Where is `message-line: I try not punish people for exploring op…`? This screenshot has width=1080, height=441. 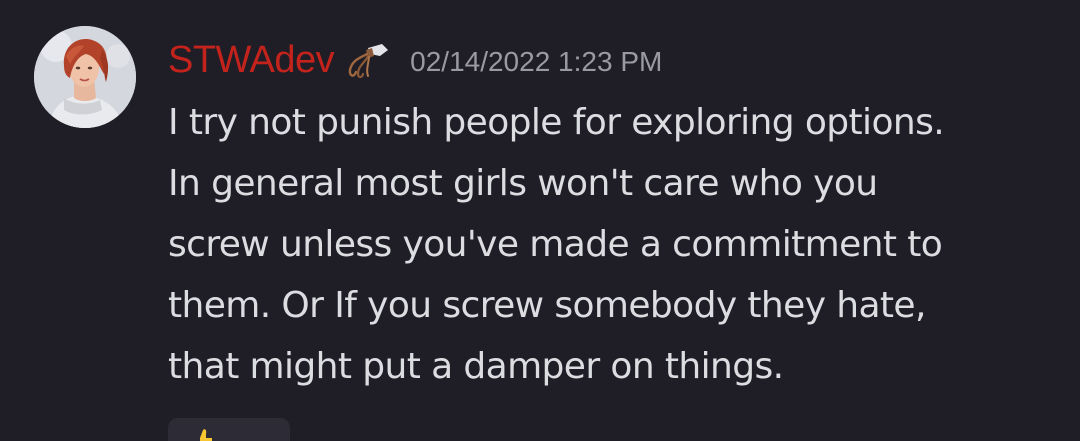 message-line: I try not punish people for exploring op… is located at coordinates (556, 122).